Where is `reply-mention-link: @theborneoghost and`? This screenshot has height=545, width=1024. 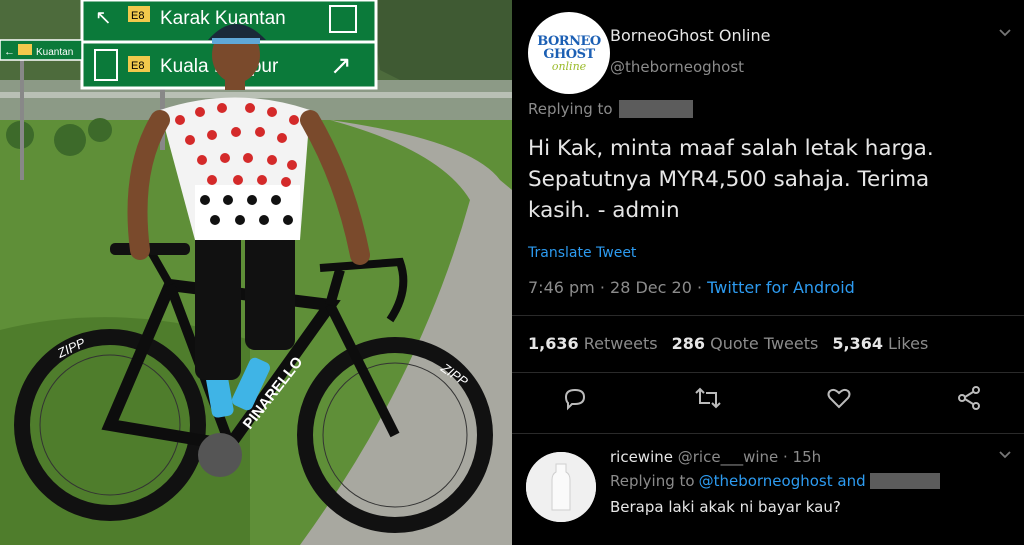
reply-mention-link: @theborneoghost and is located at coordinates (782, 481).